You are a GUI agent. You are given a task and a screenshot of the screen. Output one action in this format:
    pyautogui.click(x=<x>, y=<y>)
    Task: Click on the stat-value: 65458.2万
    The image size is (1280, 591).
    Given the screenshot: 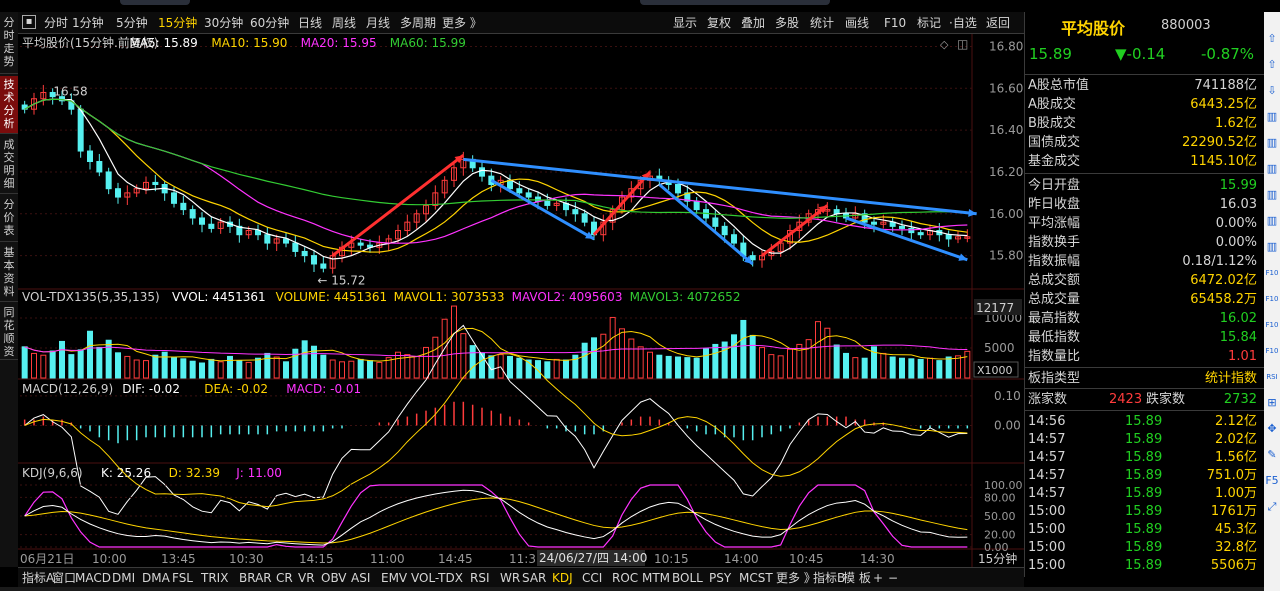 What is the action you would take?
    pyautogui.click(x=1223, y=299)
    